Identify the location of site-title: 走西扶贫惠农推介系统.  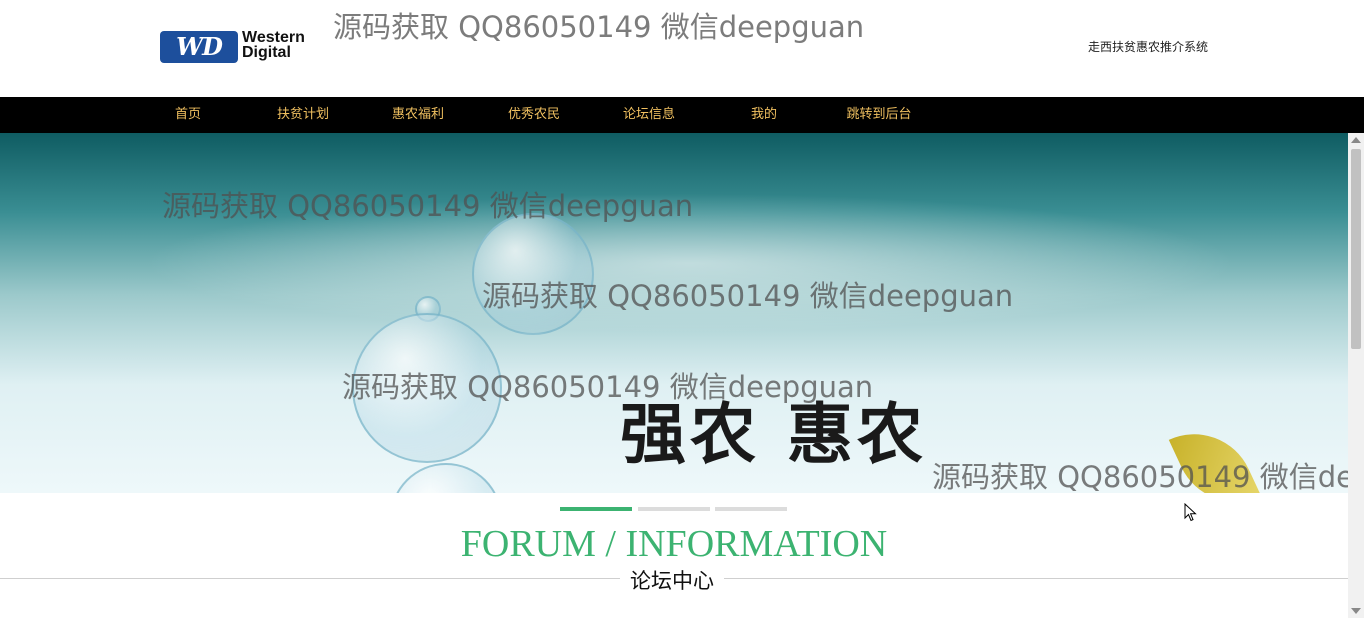
(1147, 47).